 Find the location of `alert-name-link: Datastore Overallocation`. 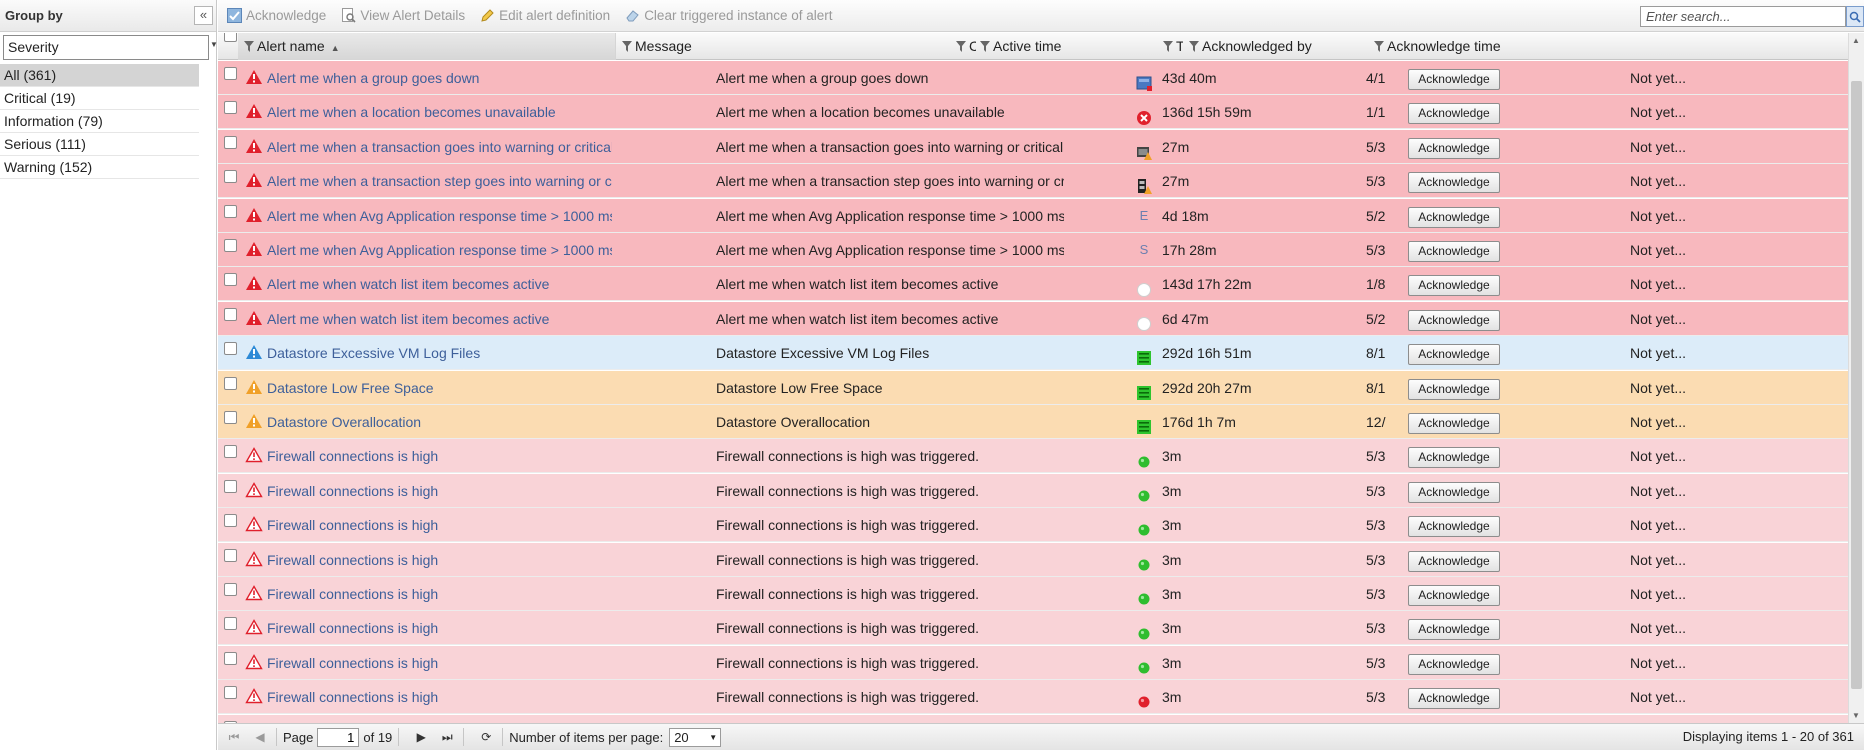

alert-name-link: Datastore Overallocation is located at coordinates (344, 422).